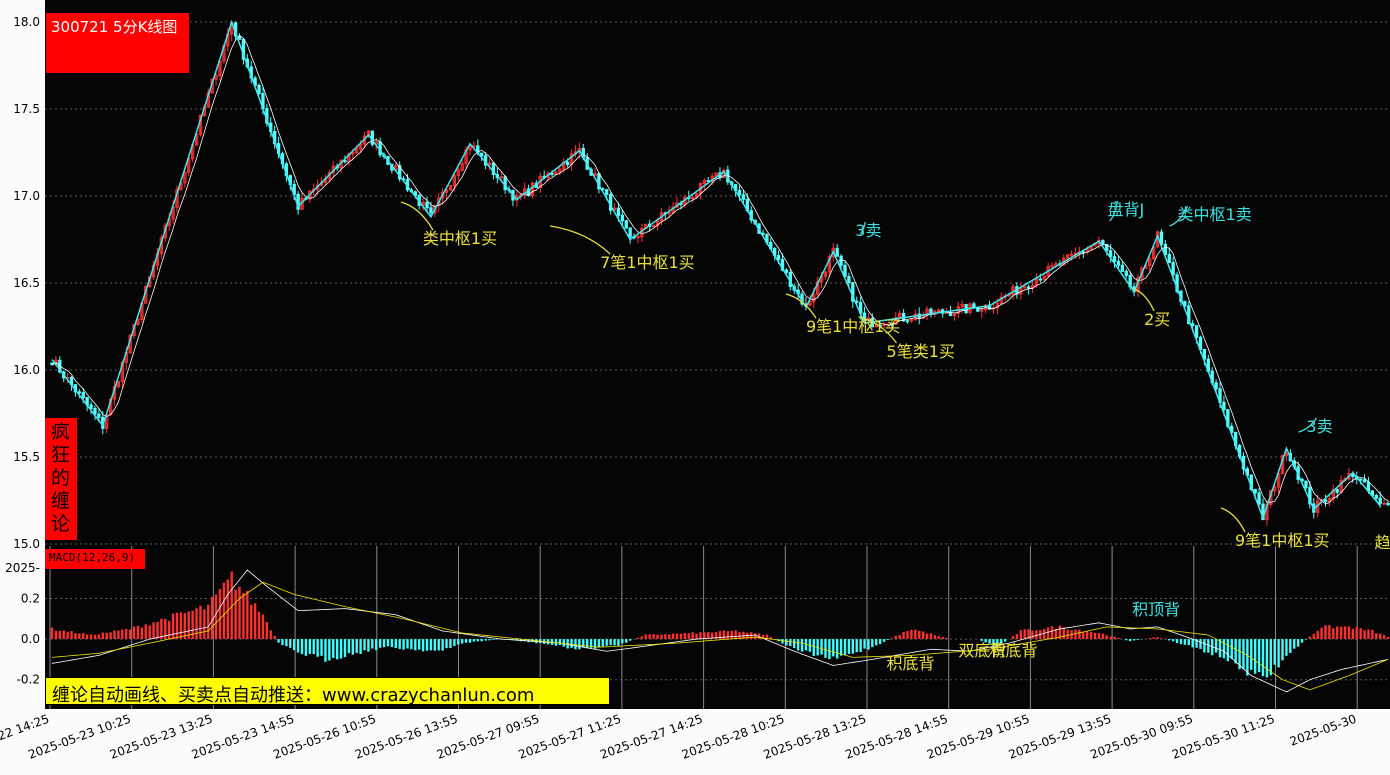 The image size is (1390, 775). I want to click on annotation-label: 2买, so click(1157, 319).